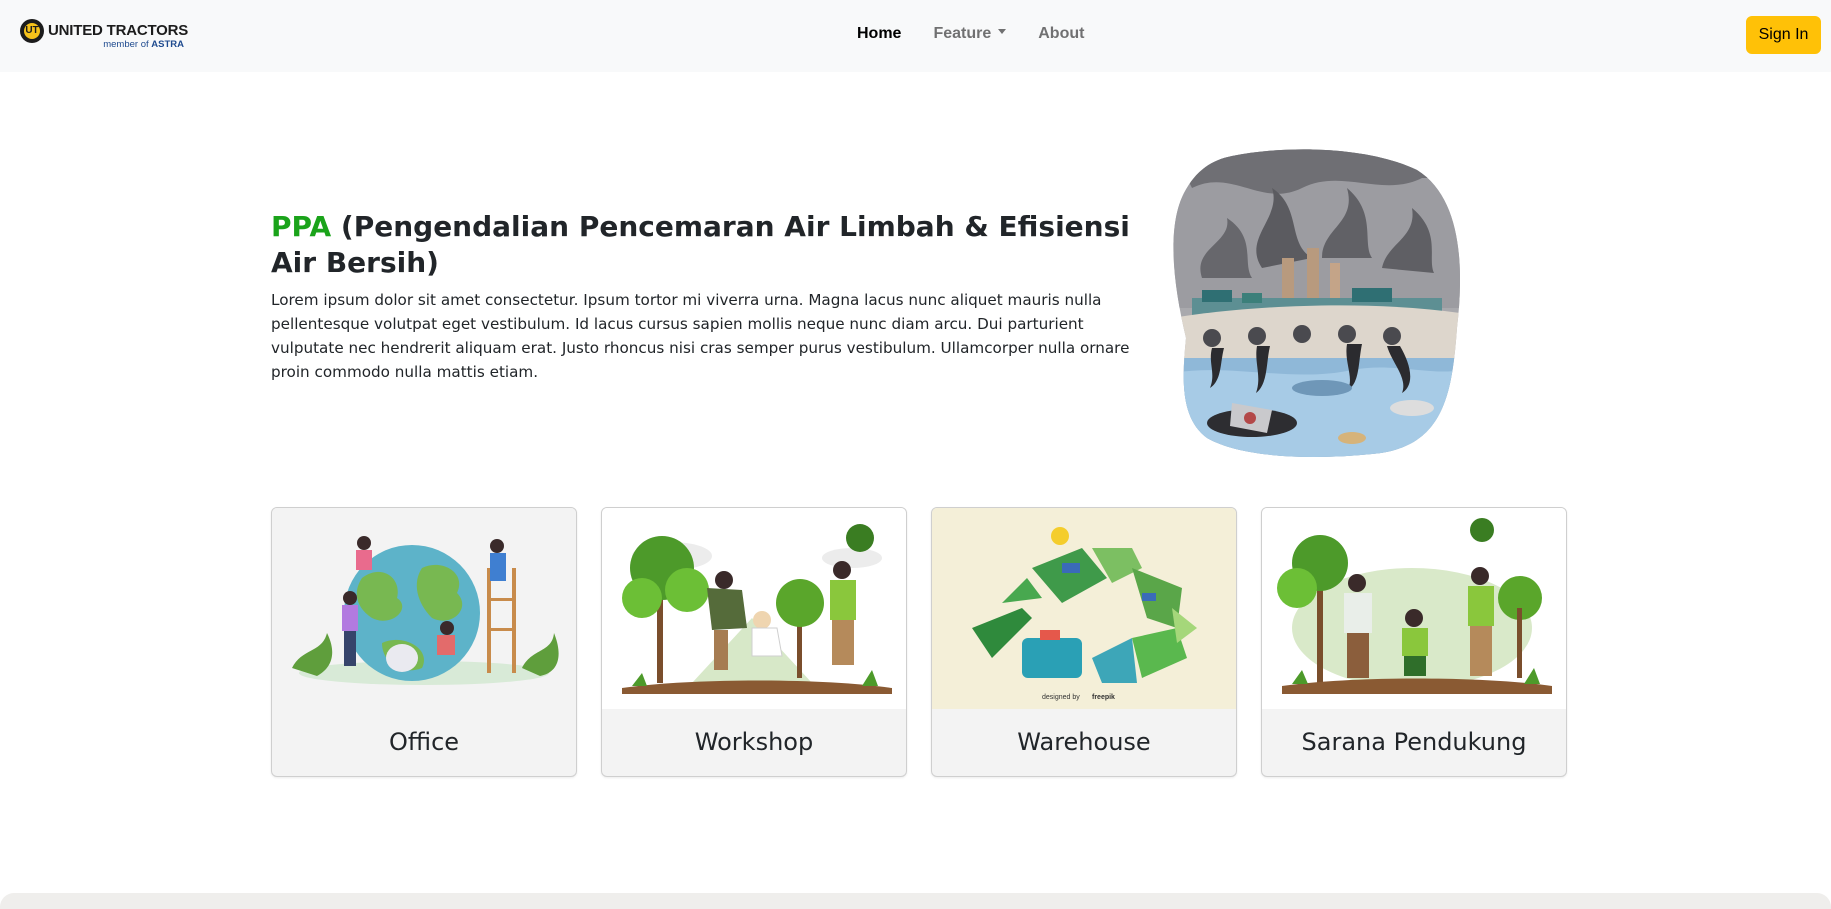 The height and width of the screenshot is (909, 1831). What do you see at coordinates (754, 608) in the screenshot?
I see `workshop-illustration` at bounding box center [754, 608].